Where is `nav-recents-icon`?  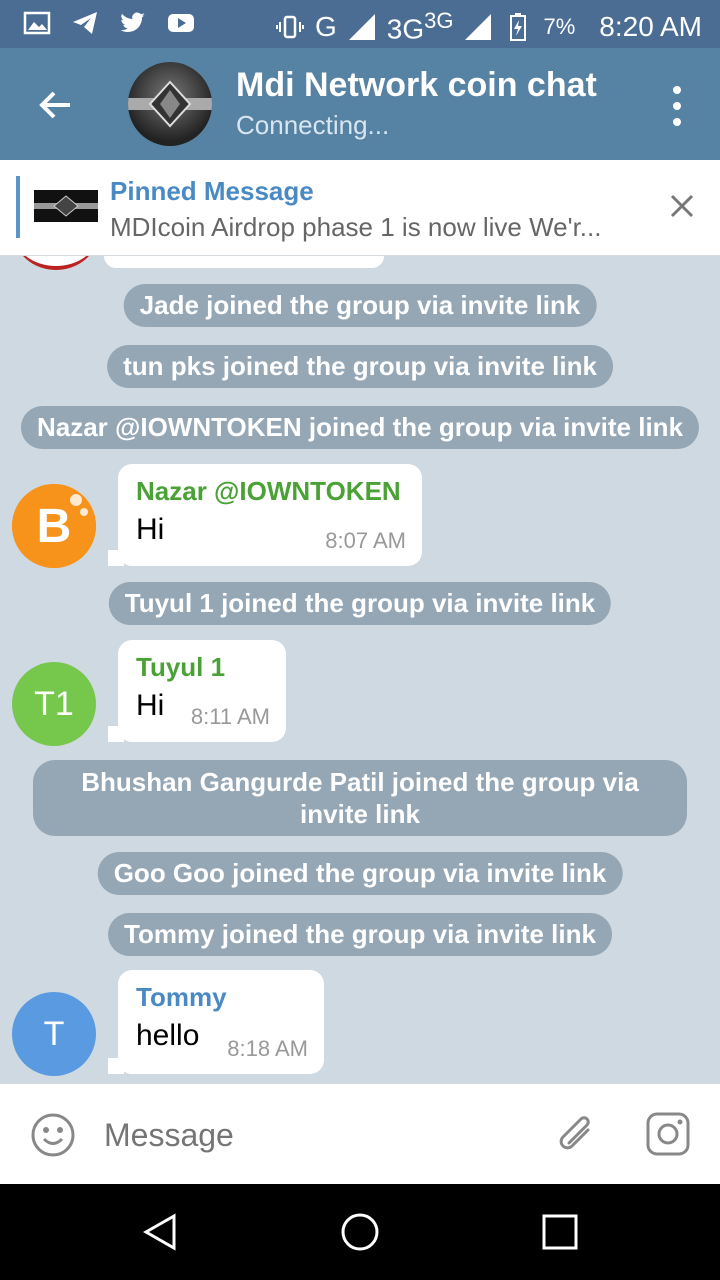
nav-recents-icon is located at coordinates (560, 1232).